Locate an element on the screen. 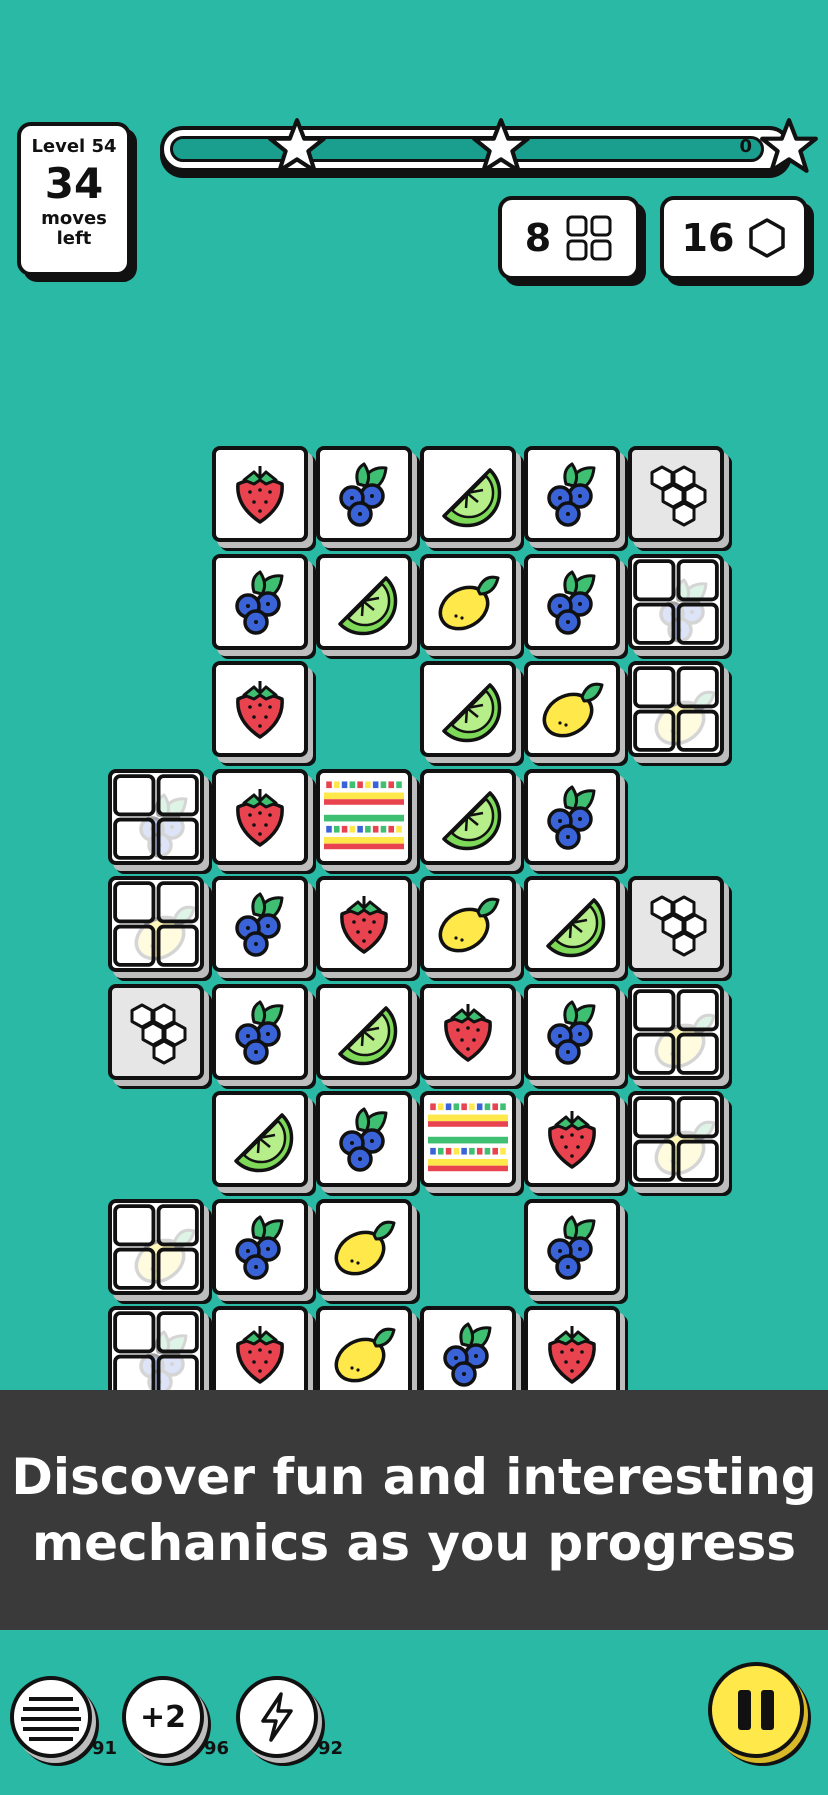 This screenshot has height=1795, width=828. lightning-booster-button is located at coordinates (277, 1717).